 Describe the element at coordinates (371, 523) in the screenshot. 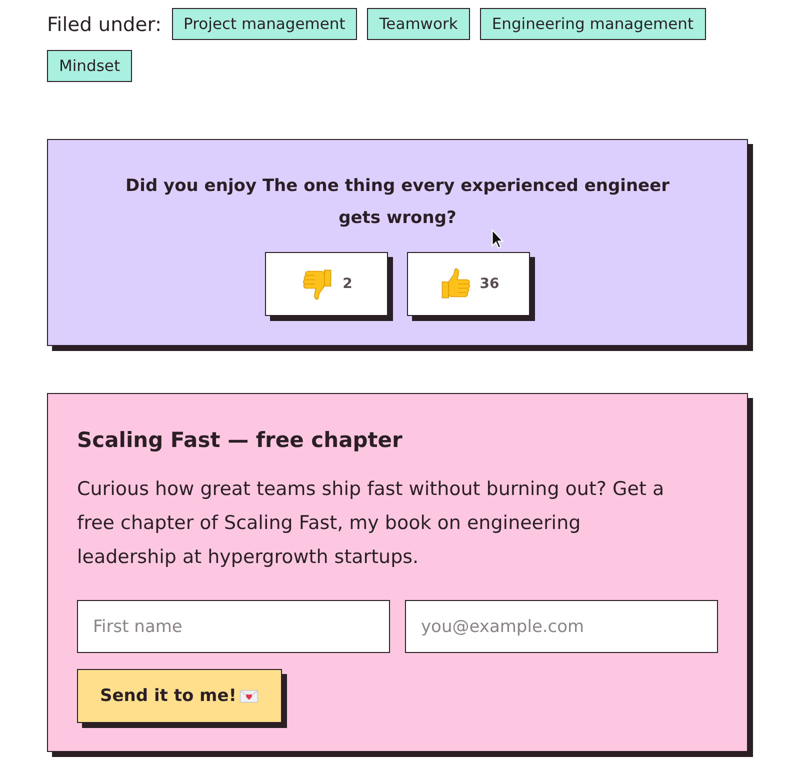

I see `signup-description: Curious how great teams ship fast without burning out? Get a free chapter of Scaling Fast, my book on engineering leadership at hypergrowth startups.` at that location.